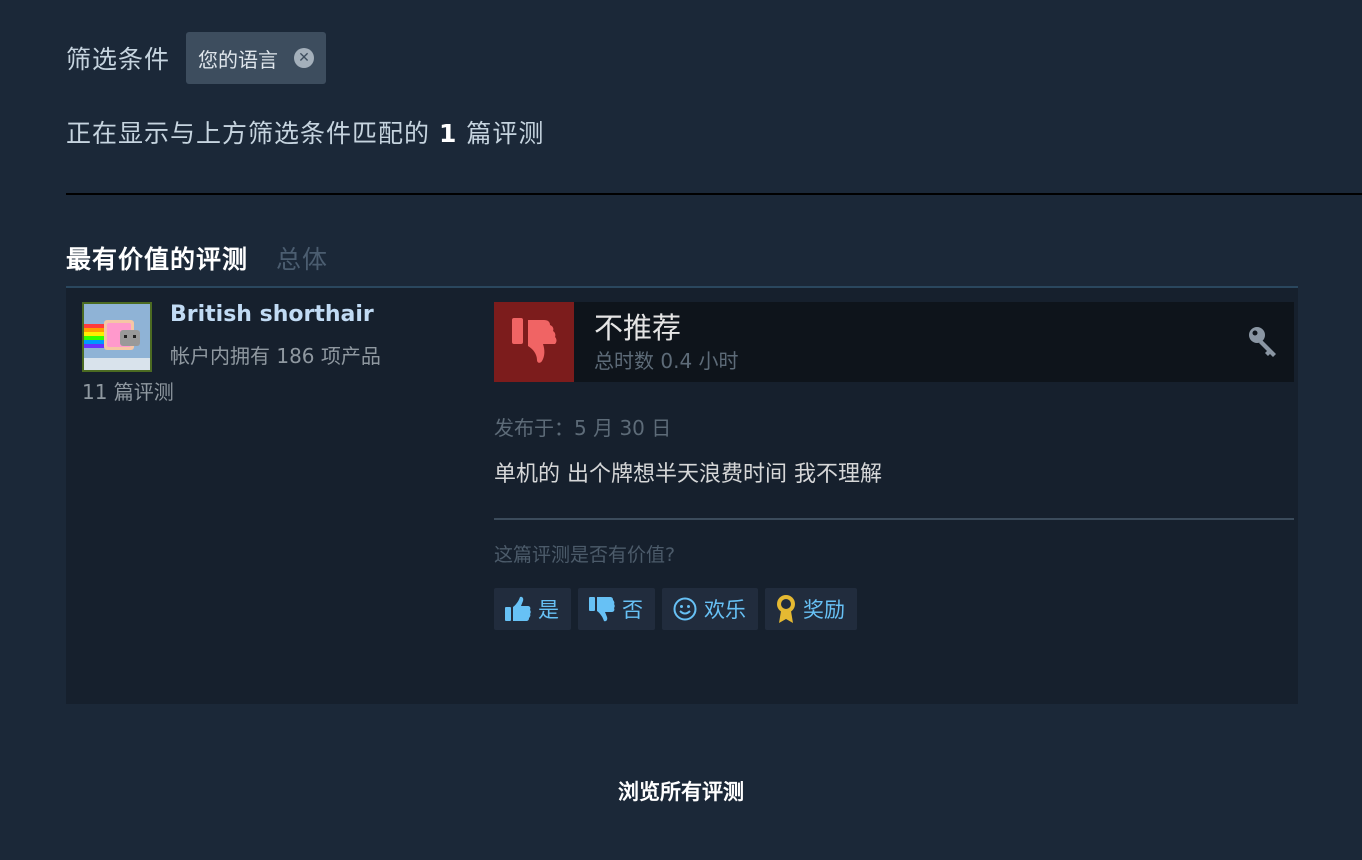 This screenshot has height=860, width=1362. I want to click on no-label: 否, so click(632, 610).